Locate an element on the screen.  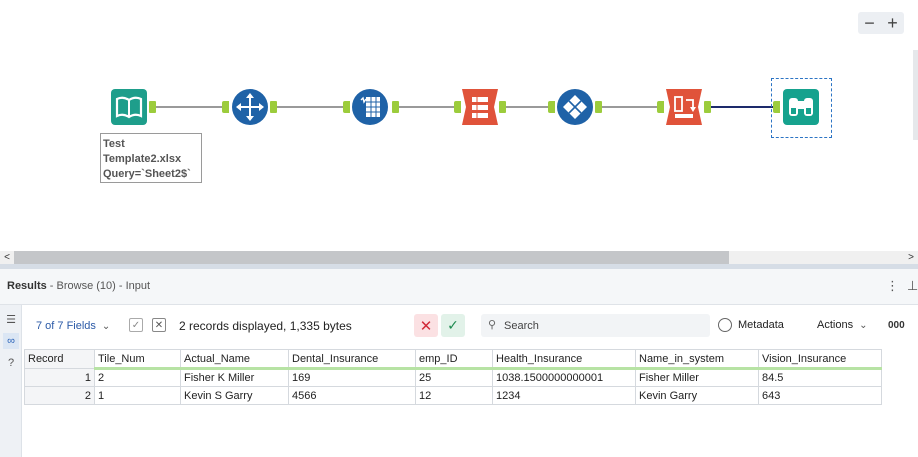
metadata-toggle: Metadata is located at coordinates (751, 325).